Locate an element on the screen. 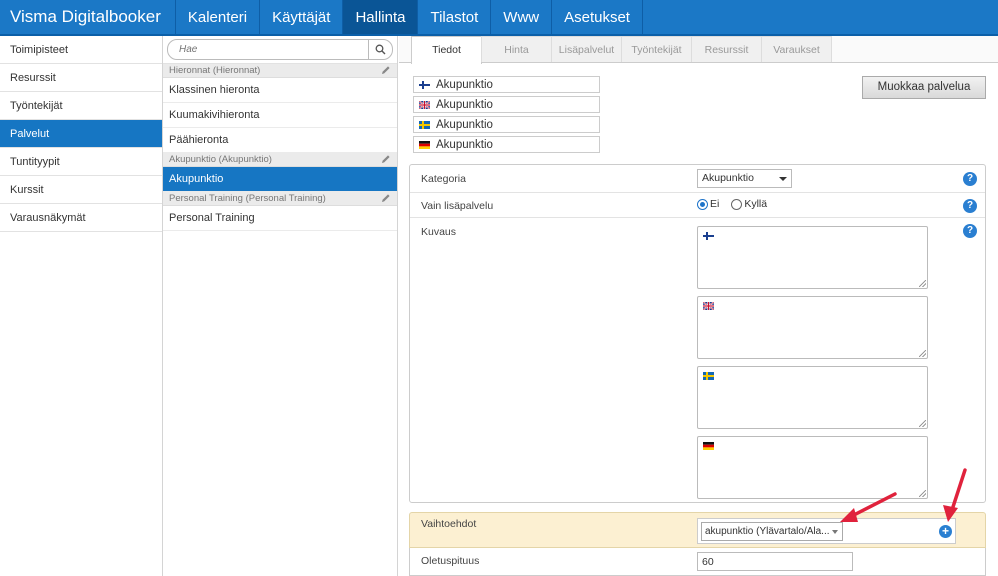  brand-logo: Visma Digitalbooker is located at coordinates (88, 17).